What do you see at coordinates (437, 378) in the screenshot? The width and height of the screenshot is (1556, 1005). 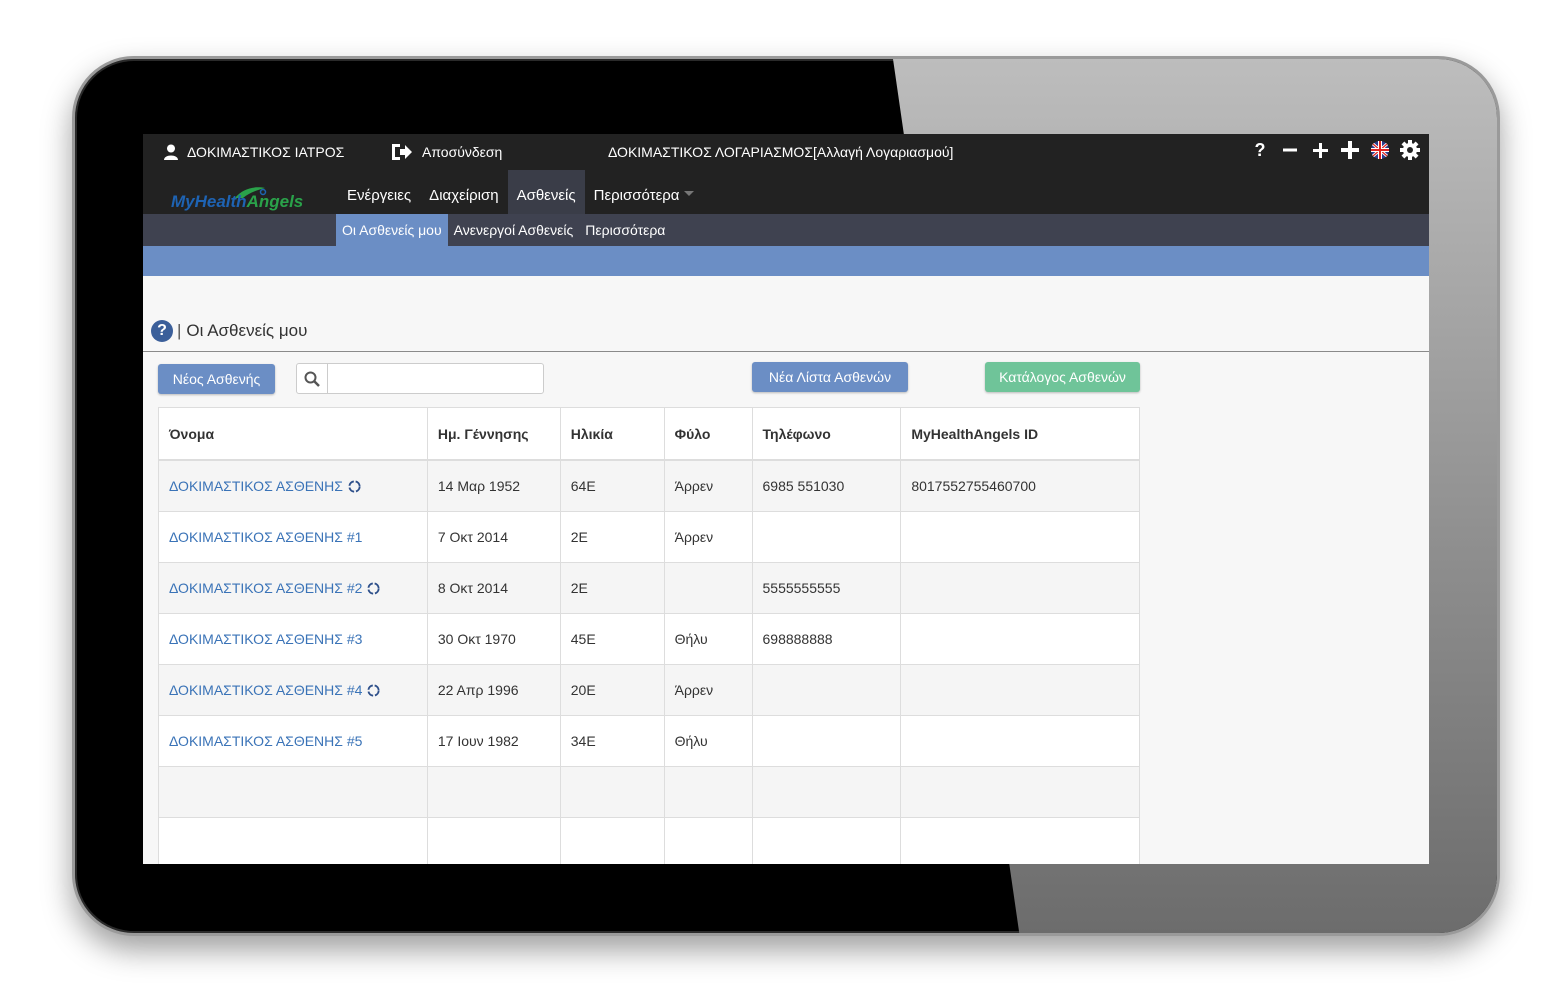 I see `search-input` at bounding box center [437, 378].